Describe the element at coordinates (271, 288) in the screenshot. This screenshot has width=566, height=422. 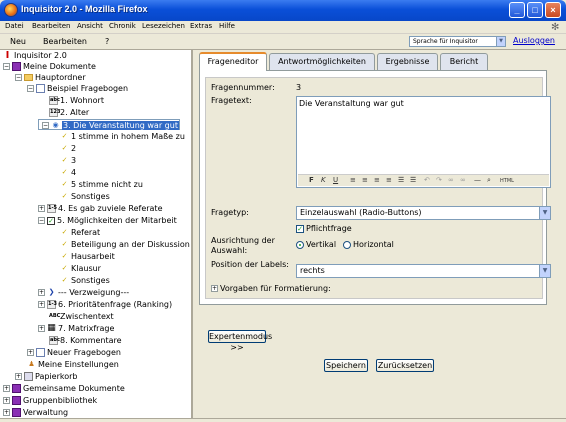
I see `formatting-toggle: + Vorgaben für Formatierung:` at that location.